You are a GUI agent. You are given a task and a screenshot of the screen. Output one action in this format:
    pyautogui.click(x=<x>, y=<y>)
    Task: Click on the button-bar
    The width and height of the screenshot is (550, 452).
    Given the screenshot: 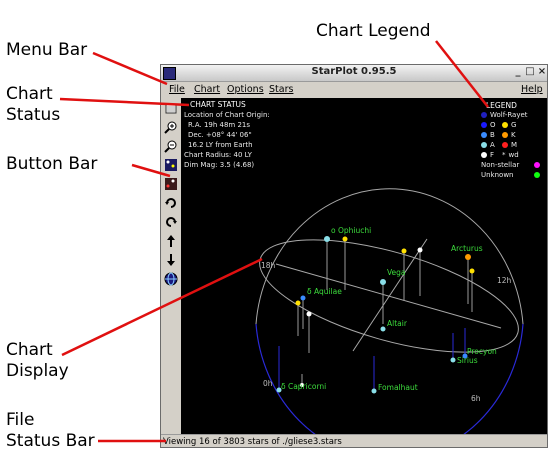 What is the action you would take?
    pyautogui.click(x=171, y=266)
    